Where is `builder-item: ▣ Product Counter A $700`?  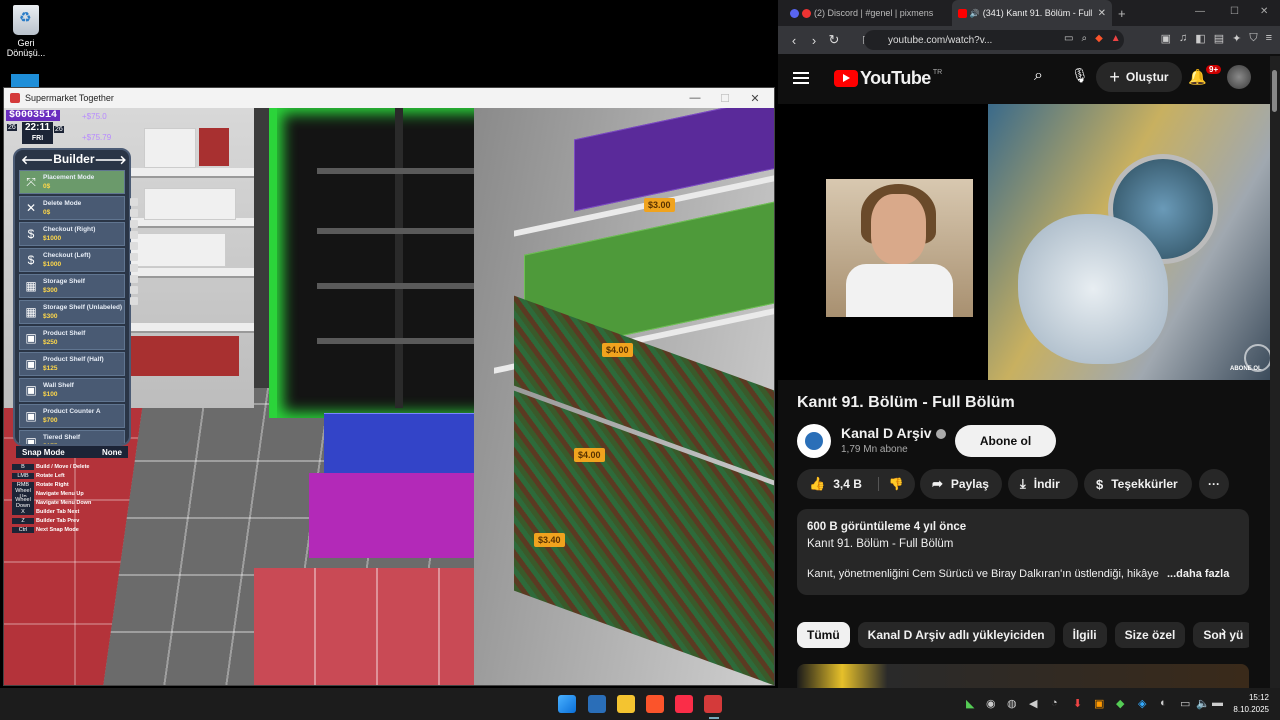
builder-item: ▣ Product Counter A $700 is located at coordinates (72, 416).